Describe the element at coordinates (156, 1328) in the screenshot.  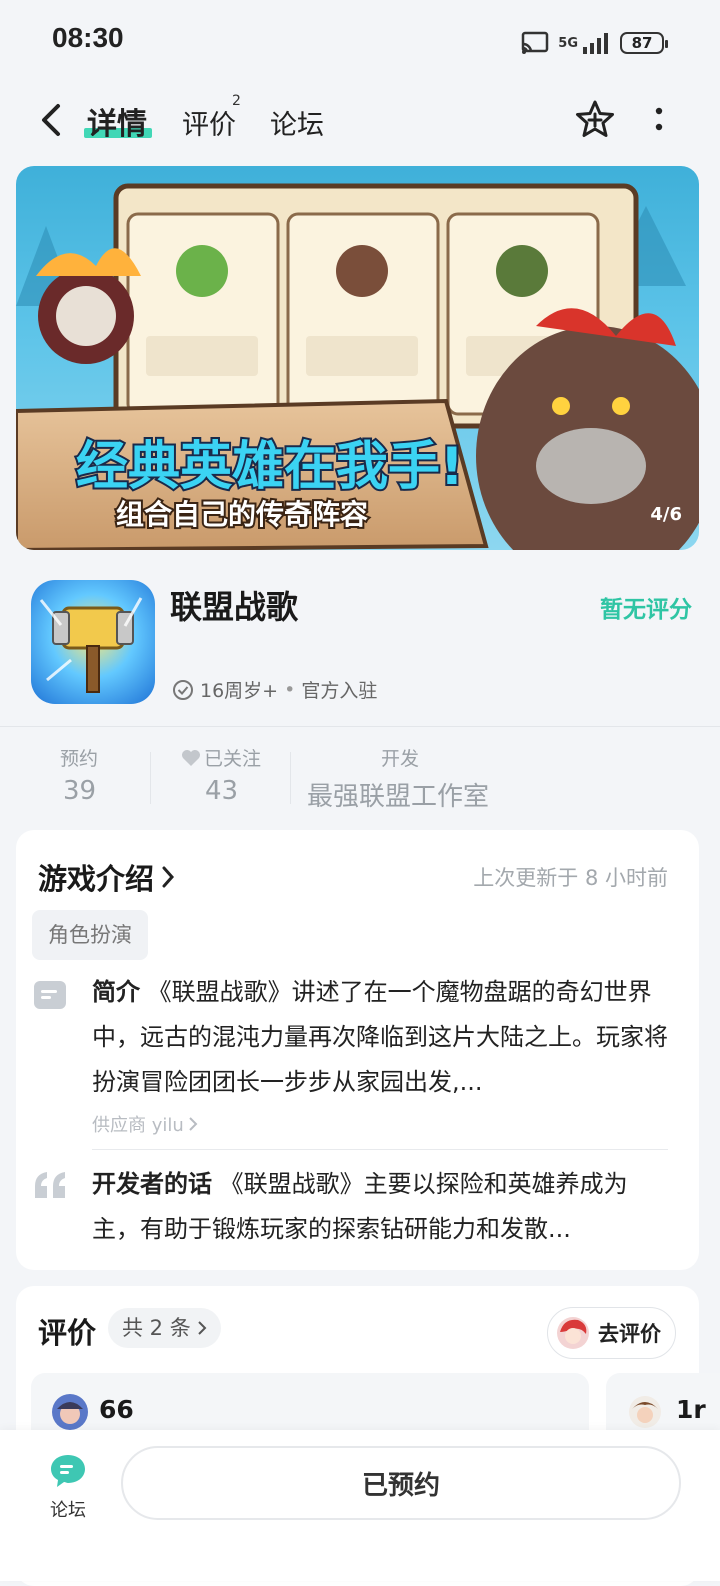
I see `review-count: 共 2 条` at that location.